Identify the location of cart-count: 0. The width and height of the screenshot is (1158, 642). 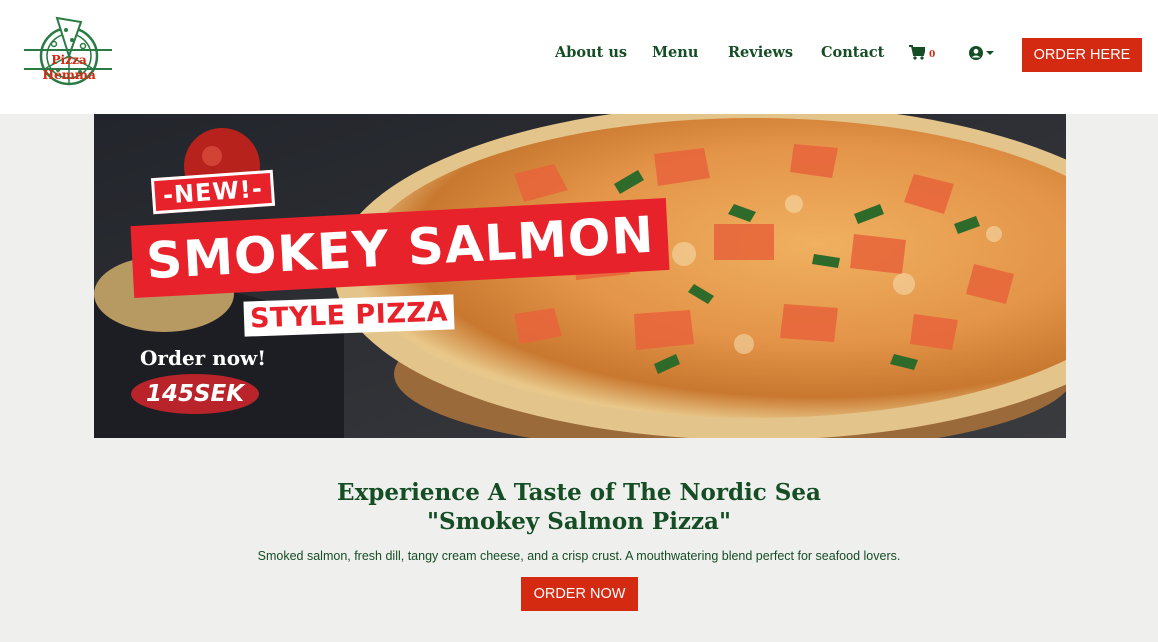
(932, 55).